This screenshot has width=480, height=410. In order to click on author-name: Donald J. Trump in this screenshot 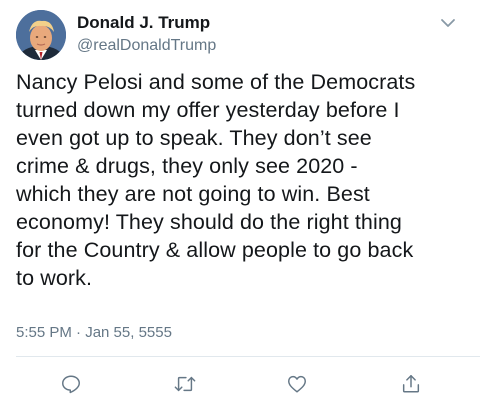, I will do `click(143, 23)`.